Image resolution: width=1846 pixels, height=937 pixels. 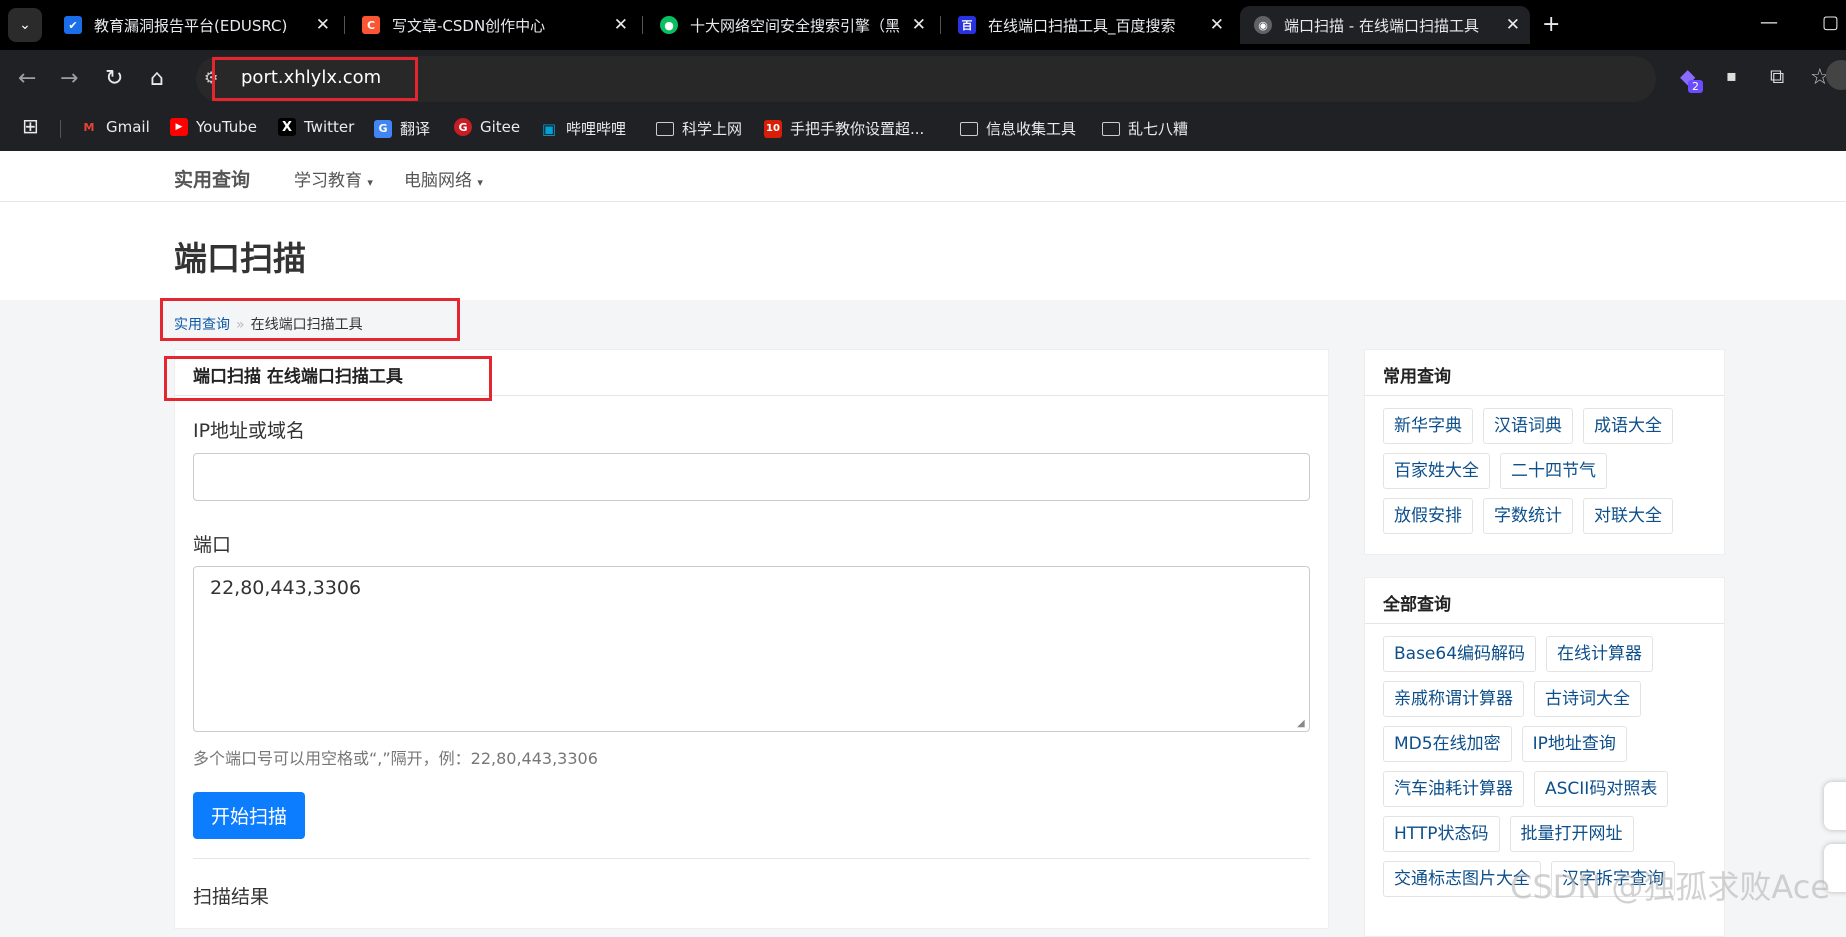 I want to click on x-twitter-icon: X, so click(x=287, y=127).